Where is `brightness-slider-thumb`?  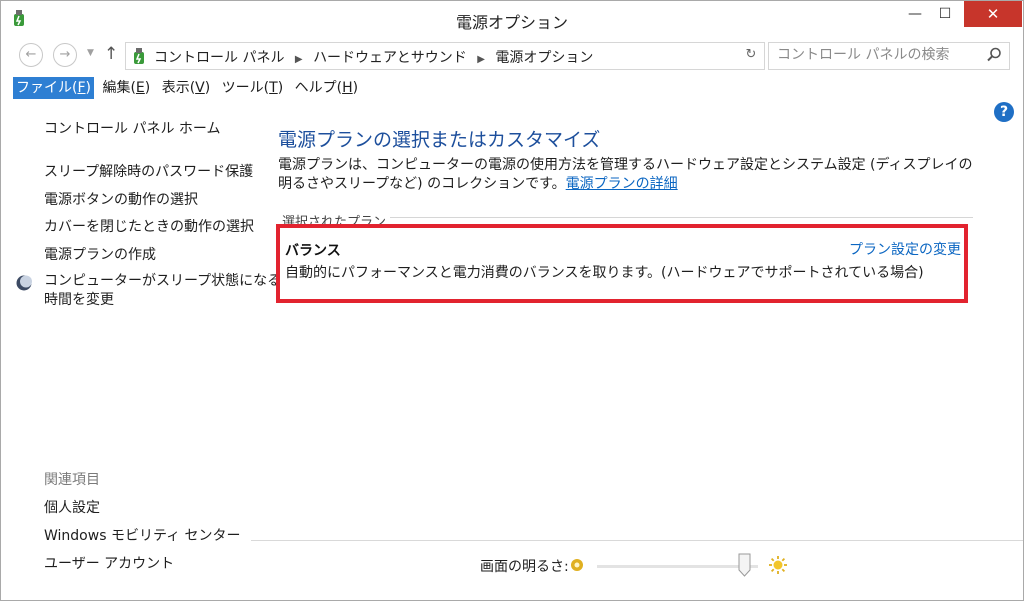
brightness-slider-thumb is located at coordinates (744, 565).